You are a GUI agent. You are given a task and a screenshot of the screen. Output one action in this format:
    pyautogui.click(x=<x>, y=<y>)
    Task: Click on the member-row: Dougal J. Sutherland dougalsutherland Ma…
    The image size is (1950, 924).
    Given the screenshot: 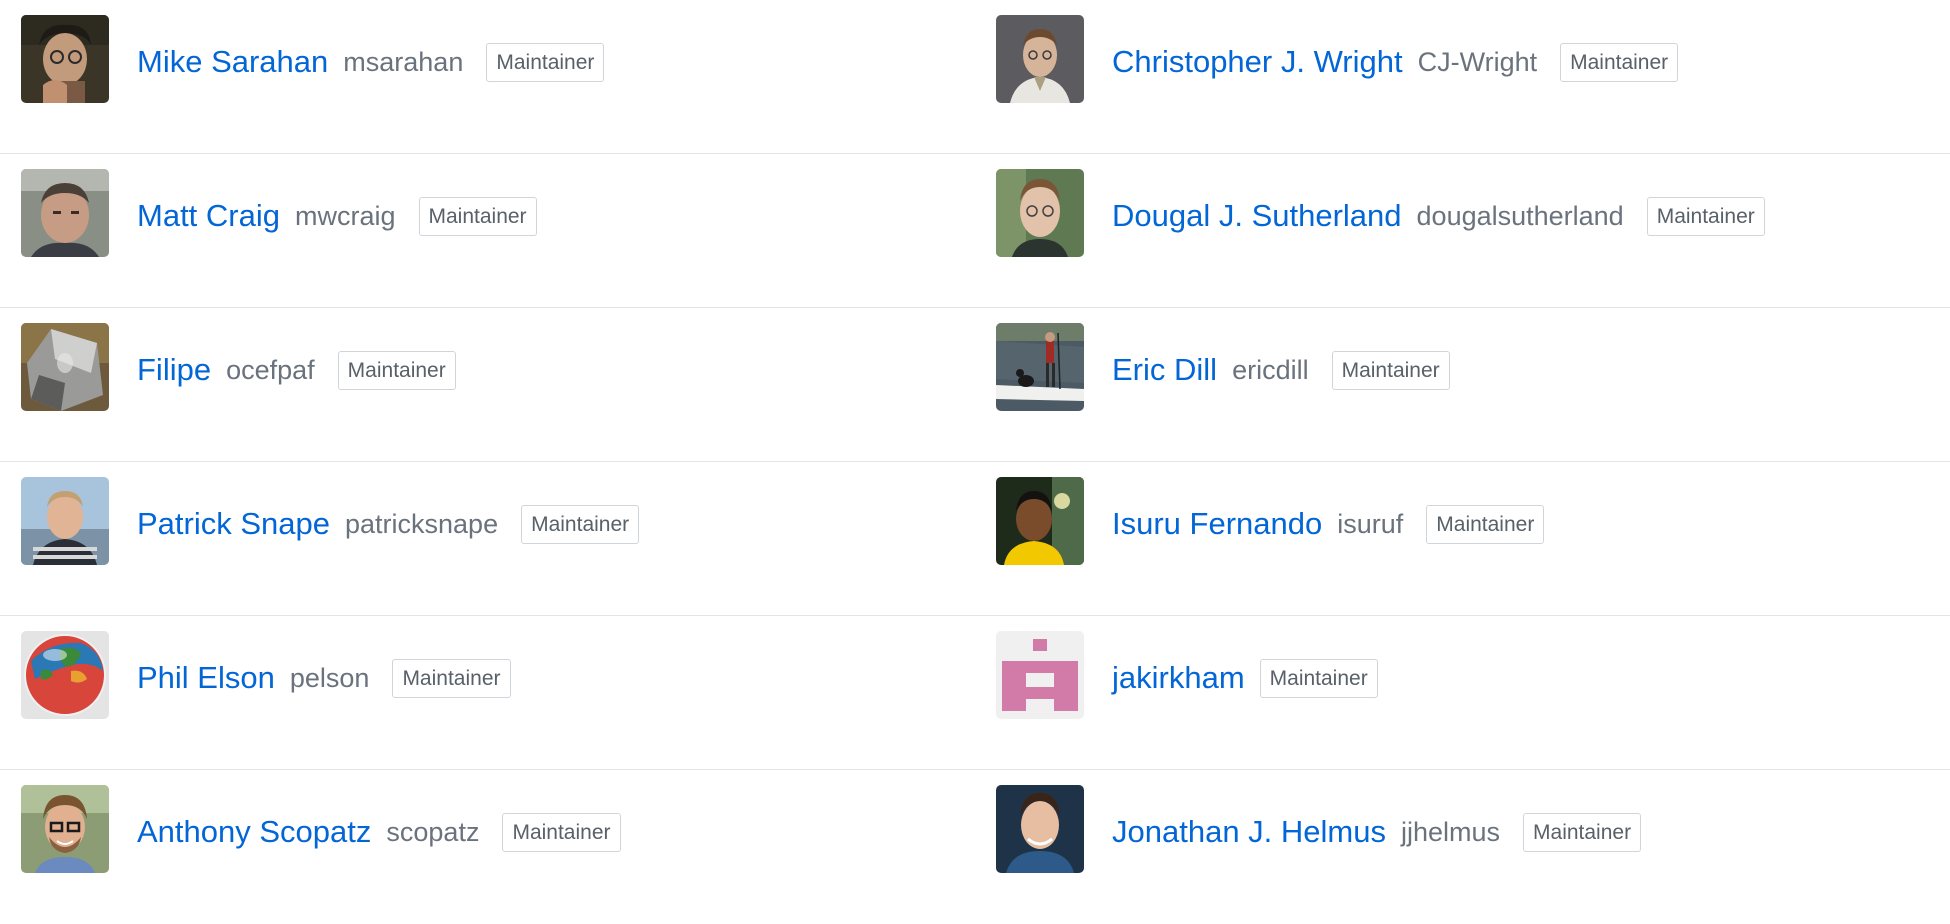 What is the action you would take?
    pyautogui.click(x=1462, y=231)
    